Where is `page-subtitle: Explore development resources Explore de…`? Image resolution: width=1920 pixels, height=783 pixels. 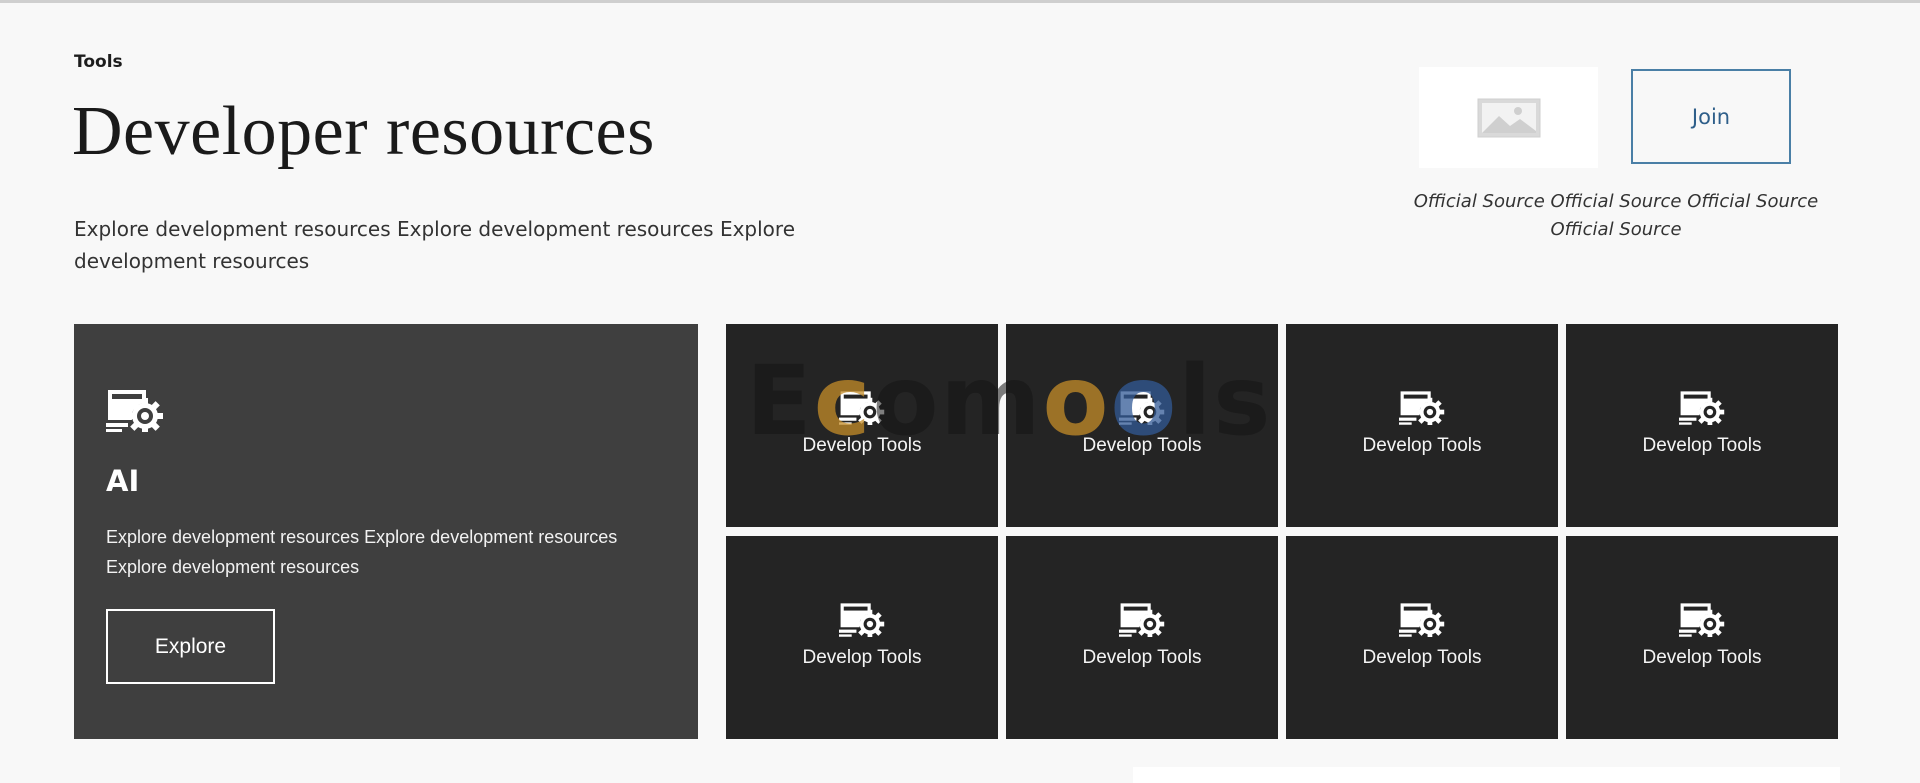 page-subtitle: Explore development resources Explore de… is located at coordinates (435, 245).